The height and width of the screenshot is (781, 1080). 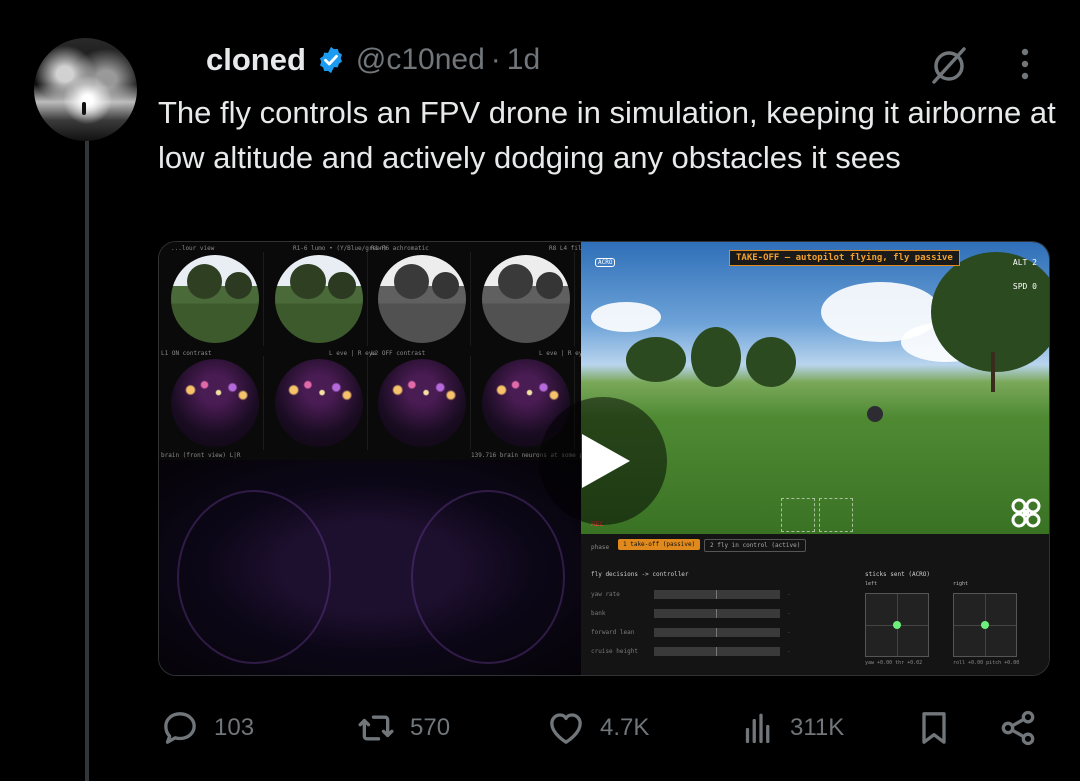 I want to click on cloud, so click(x=626, y=317).